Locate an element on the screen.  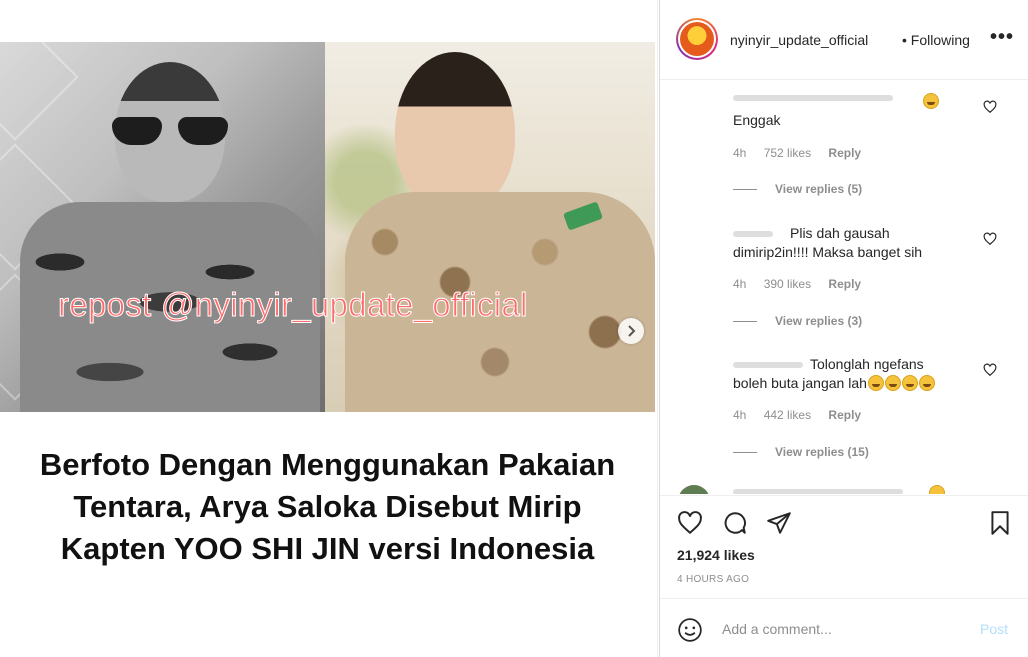
comment-meta: 4h 390 likes Reply is located at coordinates (804, 284).